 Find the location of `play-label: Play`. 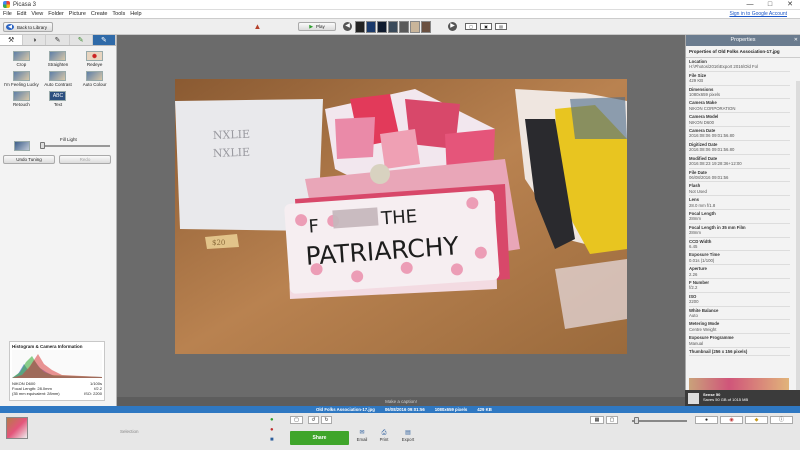

play-label: Play is located at coordinates (320, 26).